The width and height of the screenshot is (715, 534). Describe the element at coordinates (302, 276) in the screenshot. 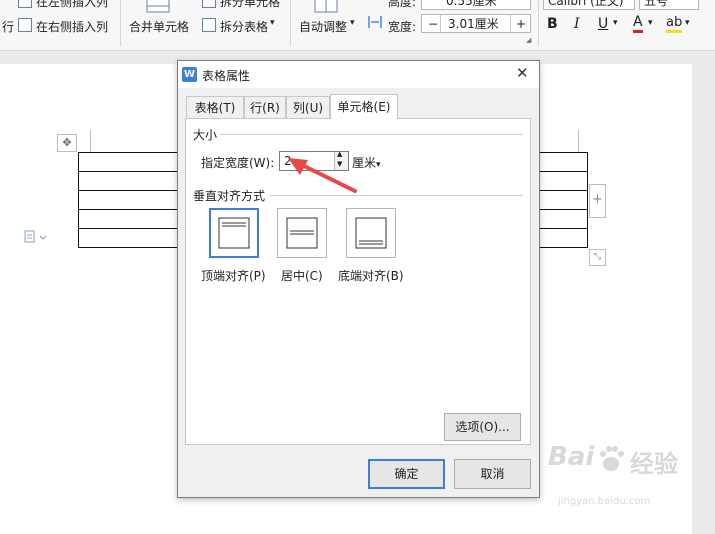

I see `align-center-label: 居中(C)` at that location.